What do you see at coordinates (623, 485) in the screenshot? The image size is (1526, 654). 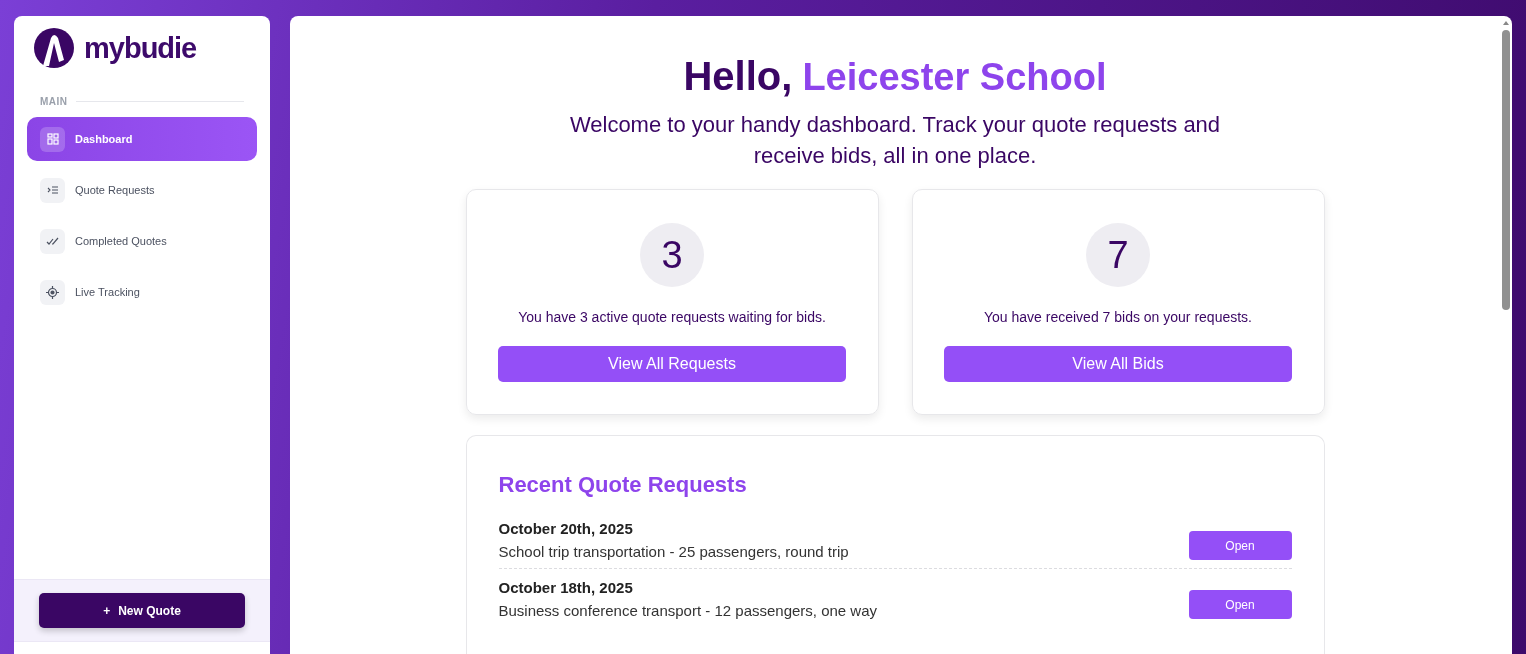 I see `section-title: Recent Quote Requests` at bounding box center [623, 485].